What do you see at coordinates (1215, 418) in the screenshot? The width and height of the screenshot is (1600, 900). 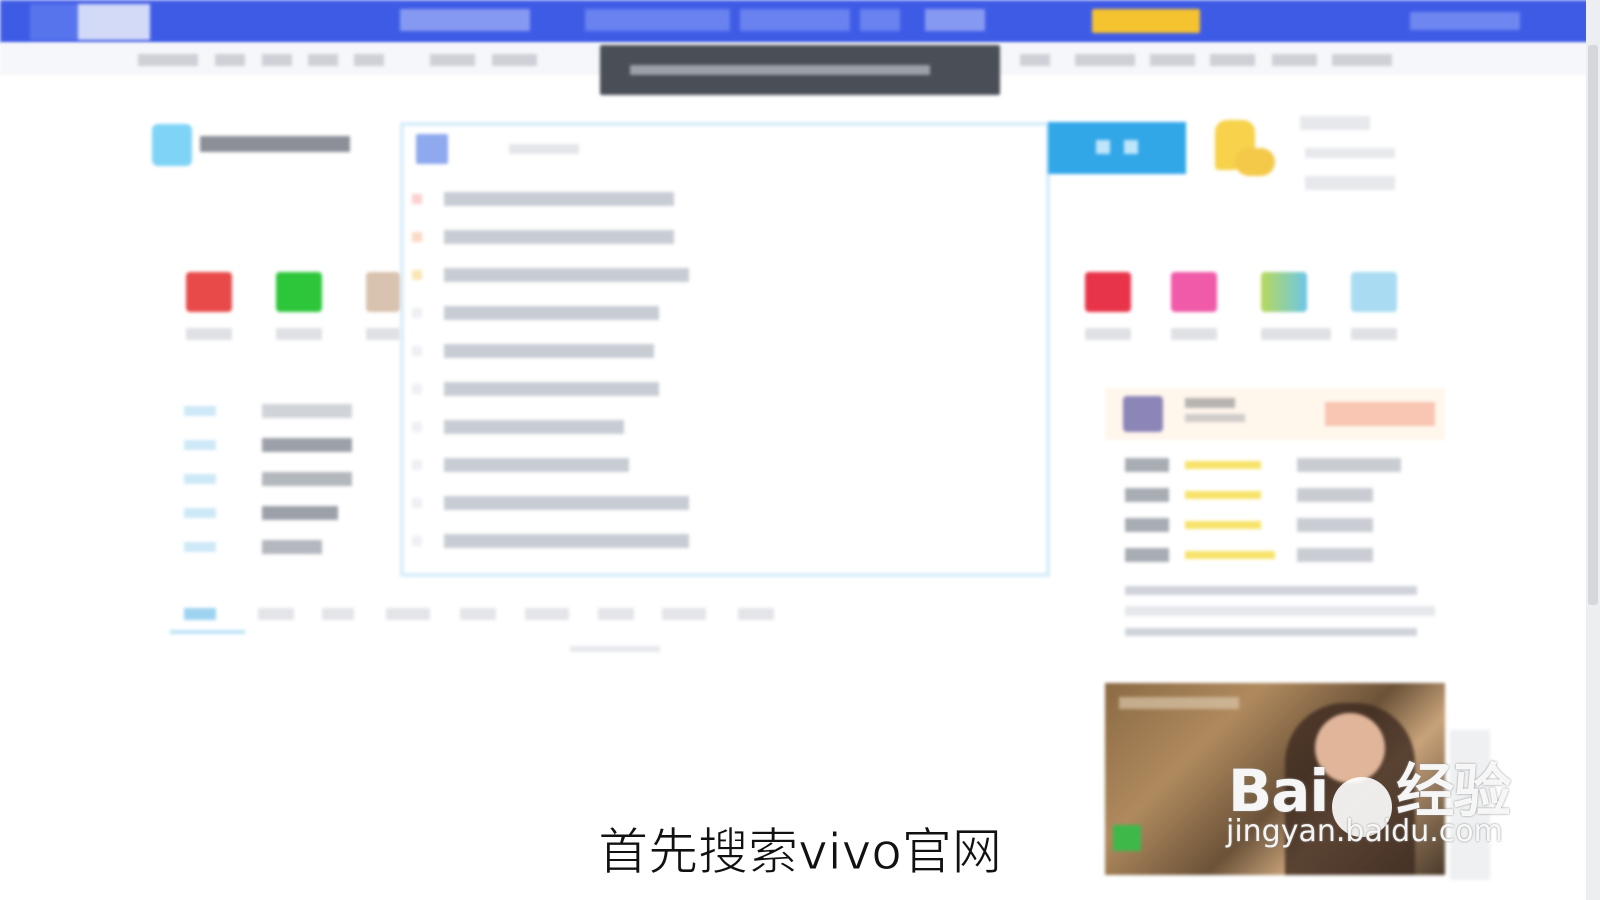 I see `card-sub` at bounding box center [1215, 418].